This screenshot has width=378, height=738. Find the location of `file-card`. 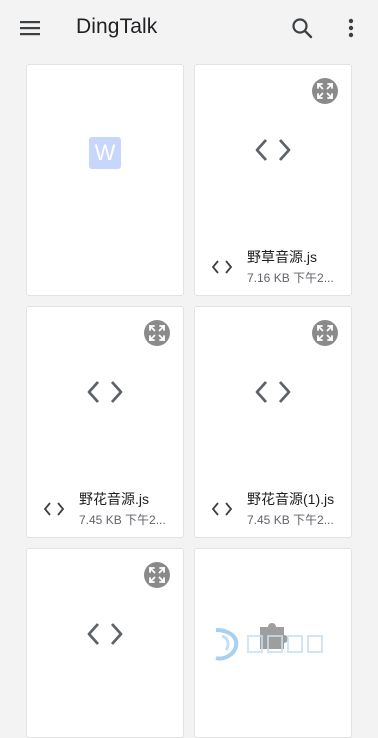

file-card is located at coordinates (105, 643).